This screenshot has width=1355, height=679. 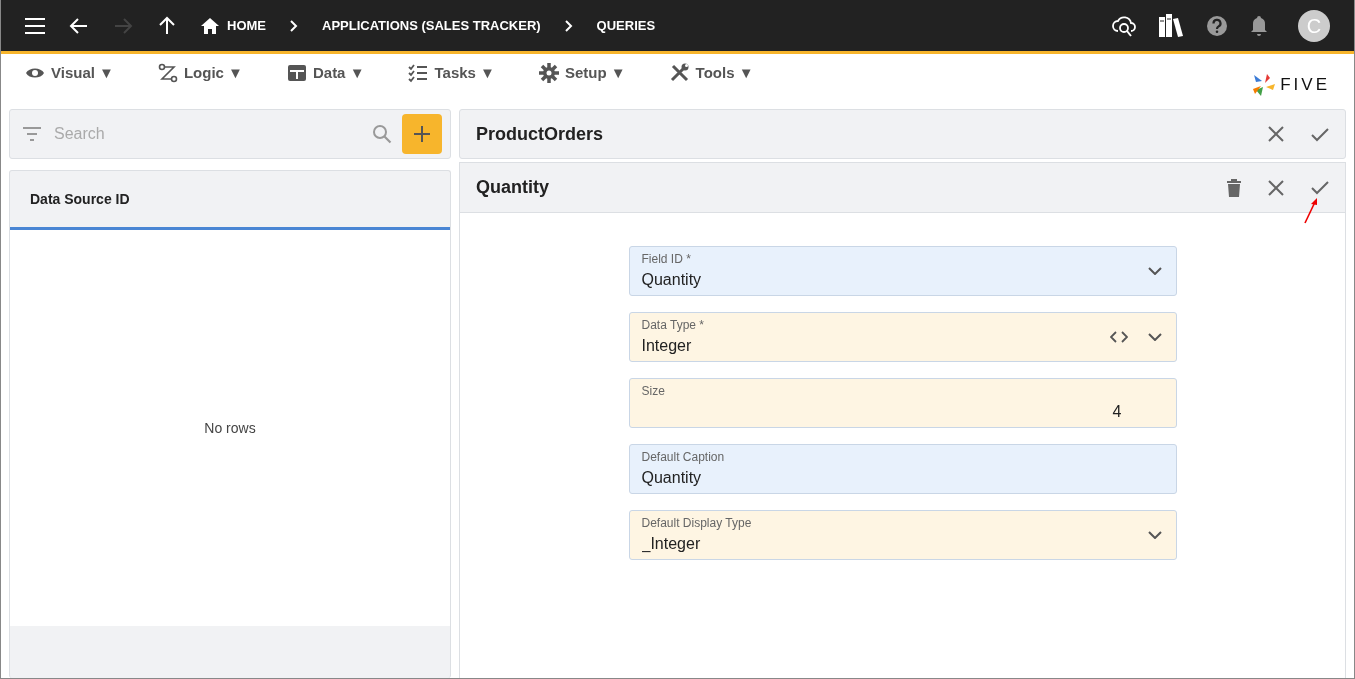 I want to click on menu-icon, so click(x=35, y=25).